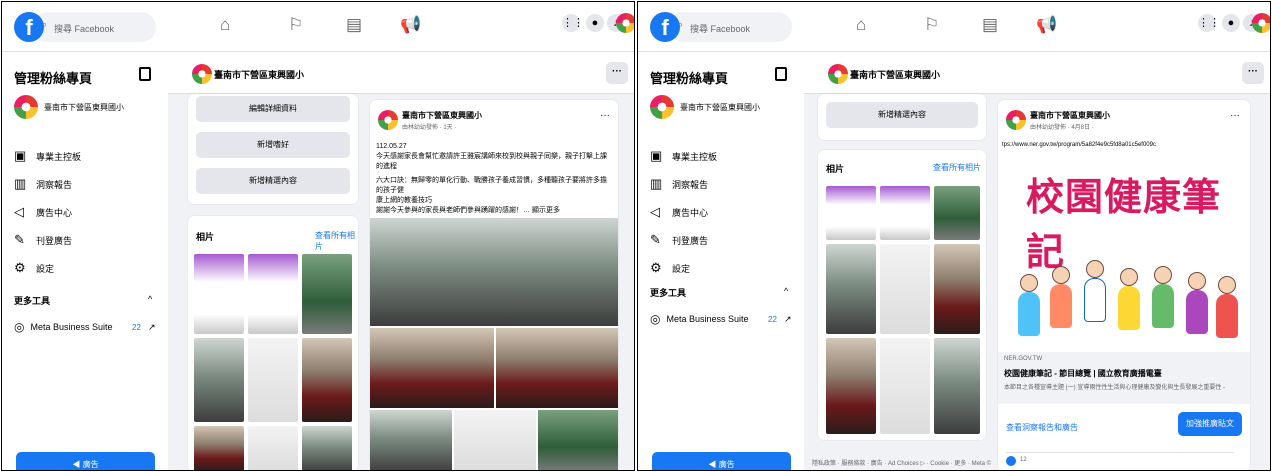 Image resolution: width=1272 pixels, height=472 pixels. What do you see at coordinates (429, 128) in the screenshot?
I see `post-meta: 由林幼幼發佈 · 1天 ·` at bounding box center [429, 128].